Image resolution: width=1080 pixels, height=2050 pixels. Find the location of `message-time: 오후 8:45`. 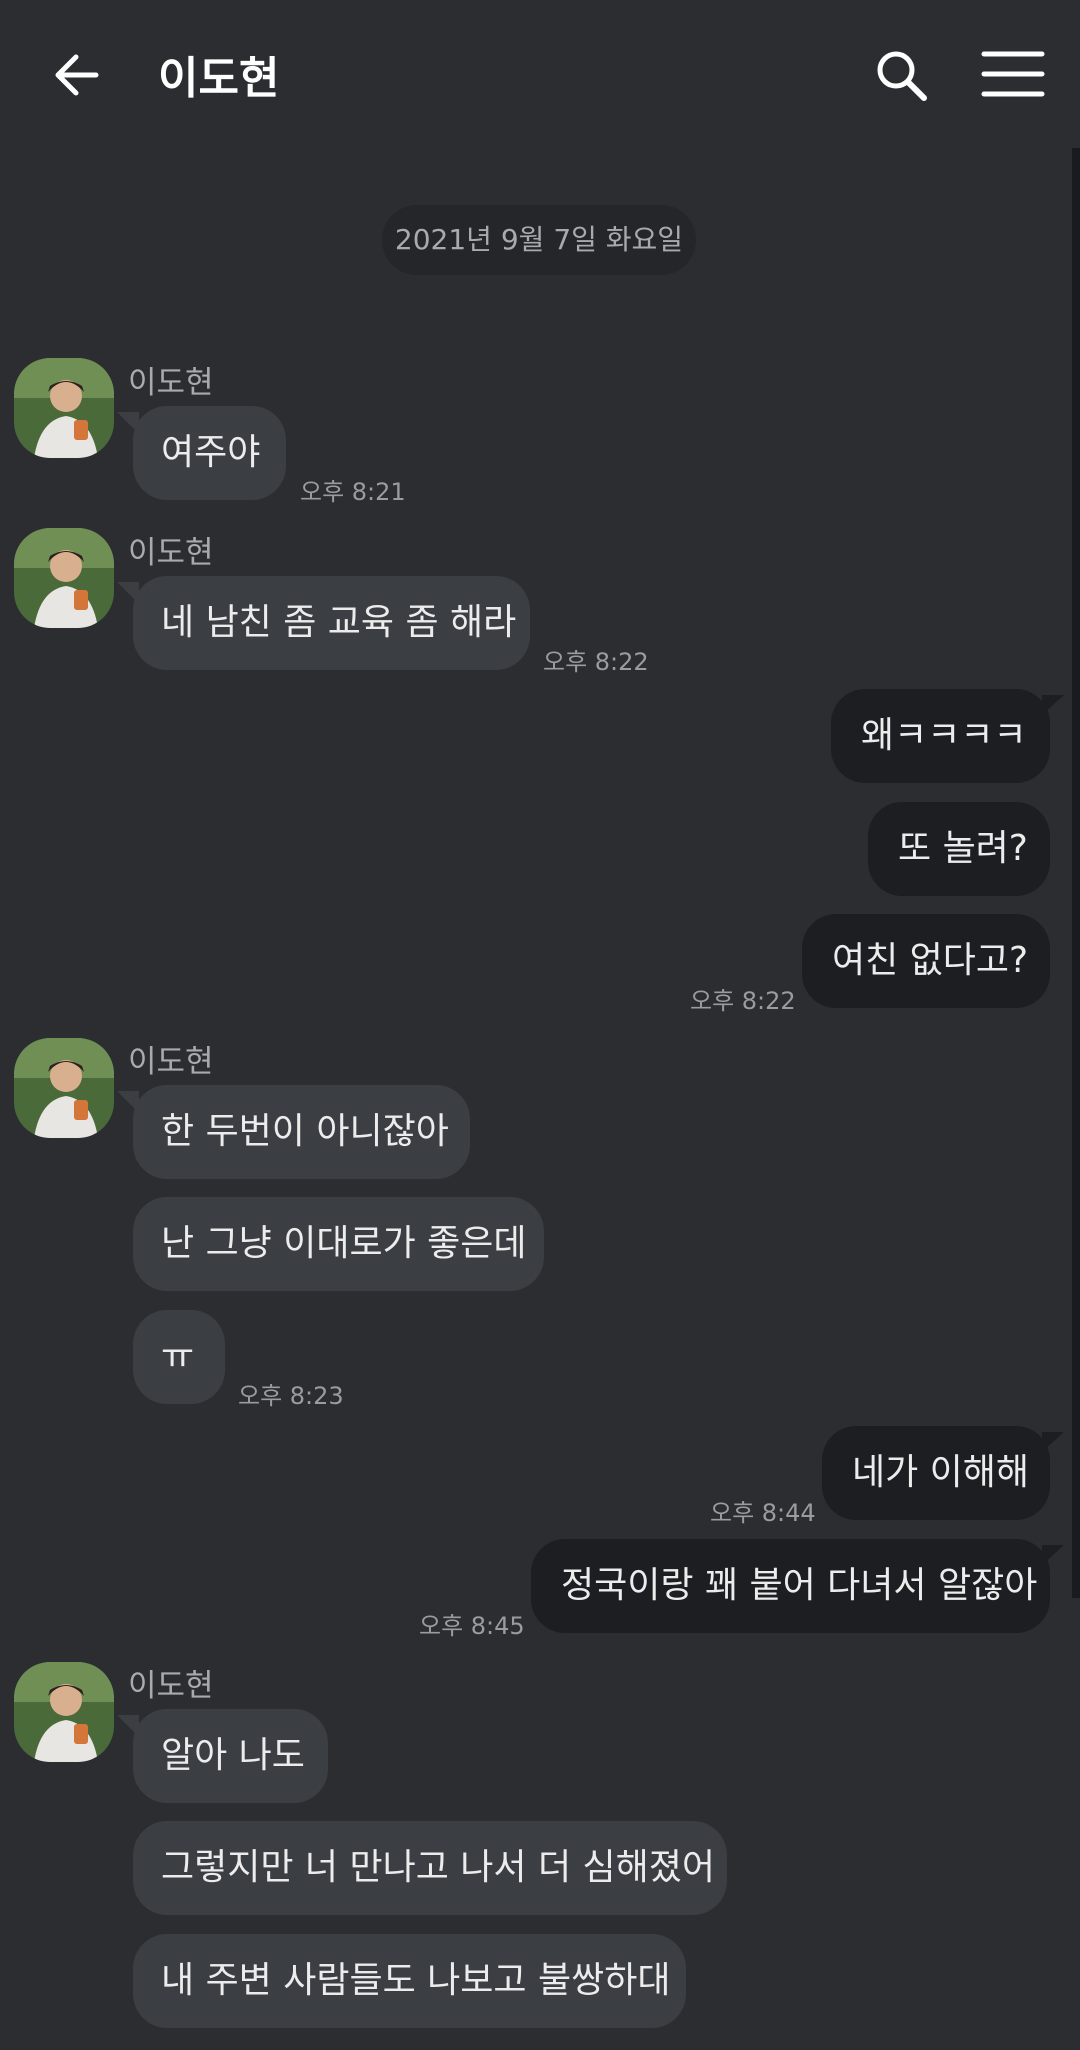

message-time: 오후 8:45 is located at coordinates (472, 1626).